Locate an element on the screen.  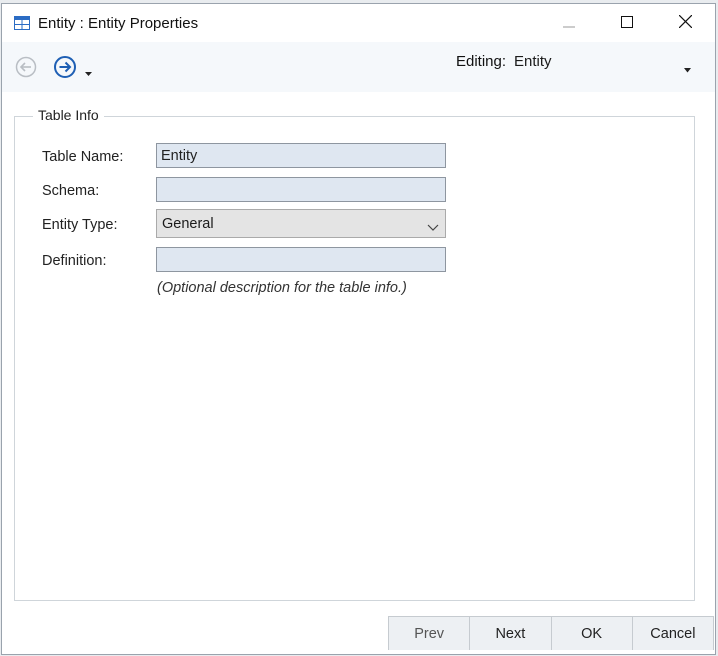
table-icon is located at coordinates (22, 23).